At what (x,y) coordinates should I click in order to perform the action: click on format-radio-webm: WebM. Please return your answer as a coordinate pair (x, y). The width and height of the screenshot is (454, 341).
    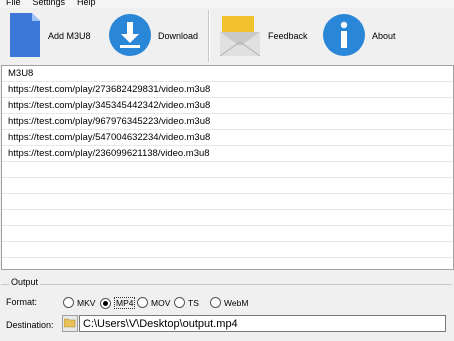
    Looking at the image, I should click on (229, 302).